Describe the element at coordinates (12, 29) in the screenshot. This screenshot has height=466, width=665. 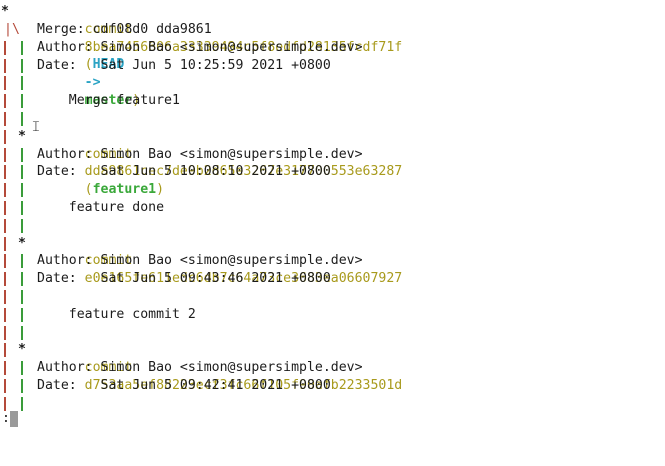
I see `graph-branch-icon: |\` at that location.